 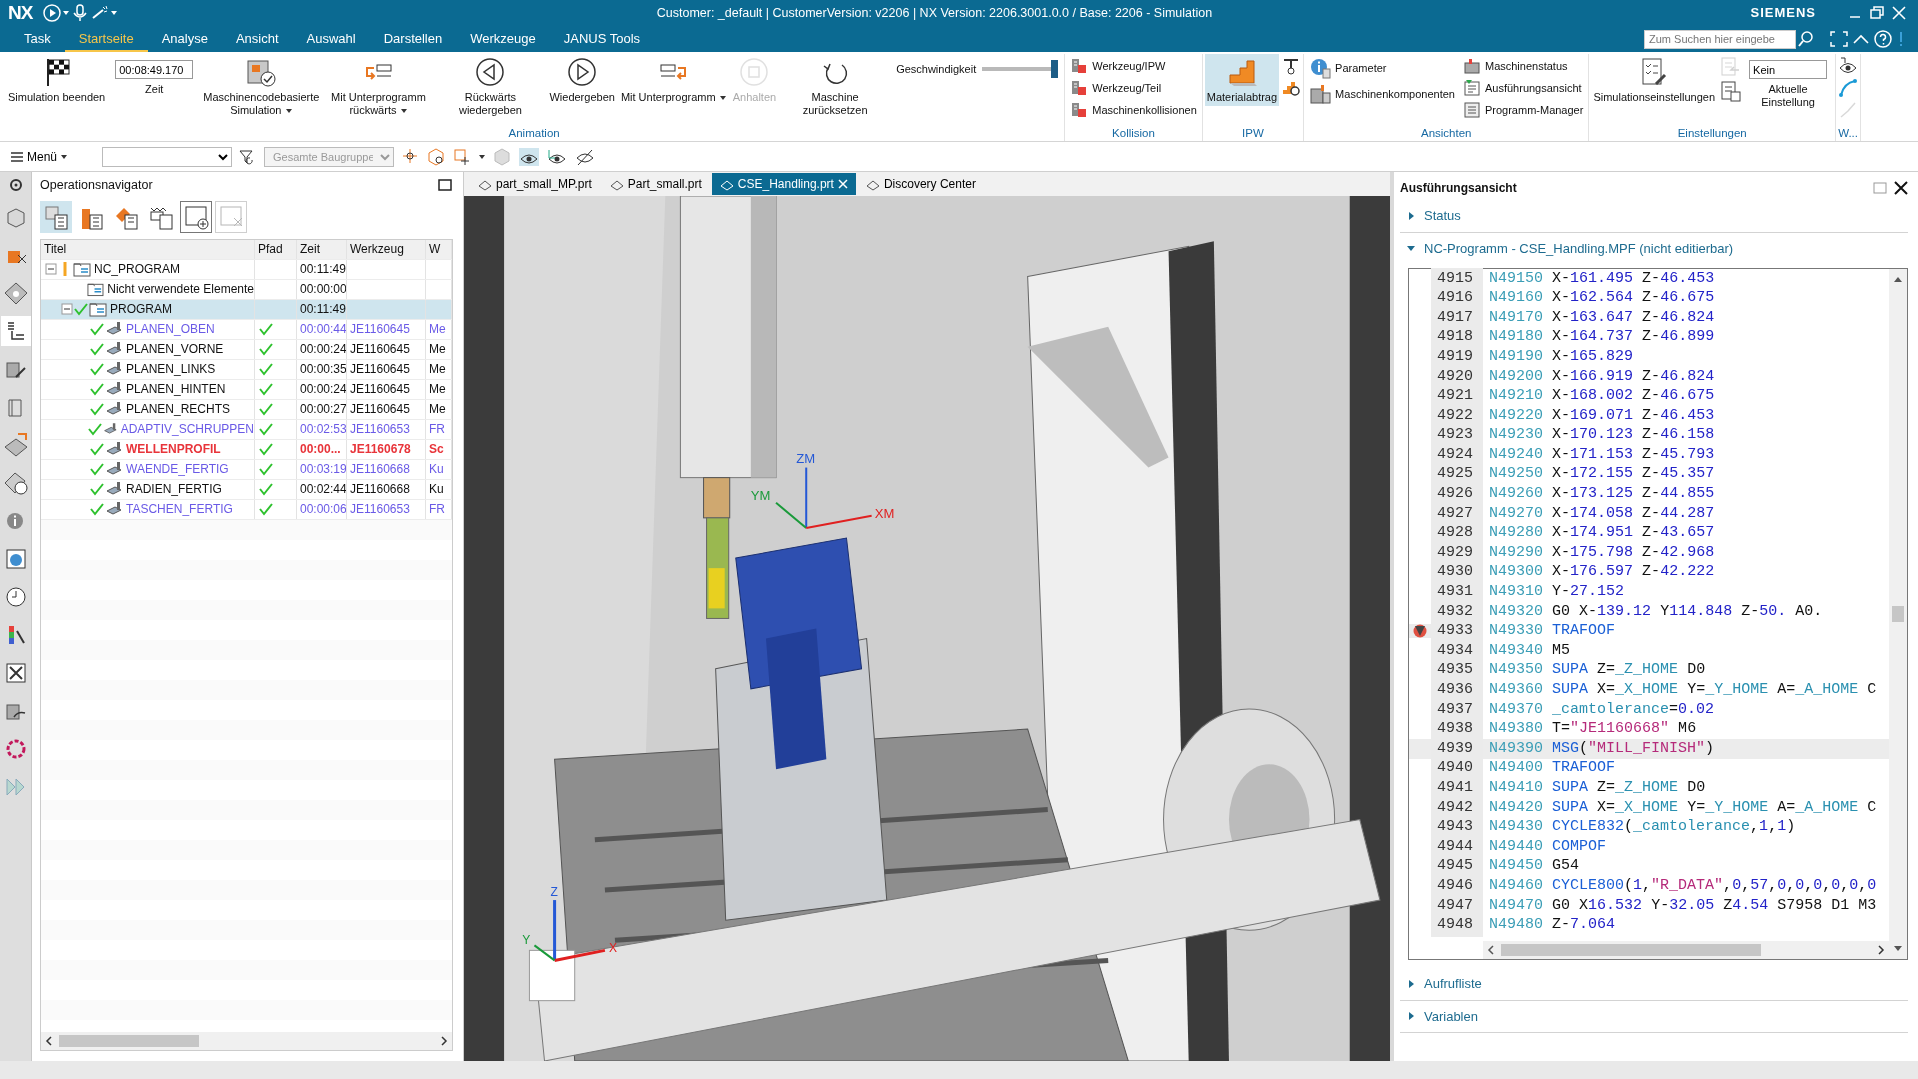 What do you see at coordinates (246, 469) in the screenshot?
I see `tree-row: WAENDE_FERTIG 00:03:19 JE1160668 Ku` at bounding box center [246, 469].